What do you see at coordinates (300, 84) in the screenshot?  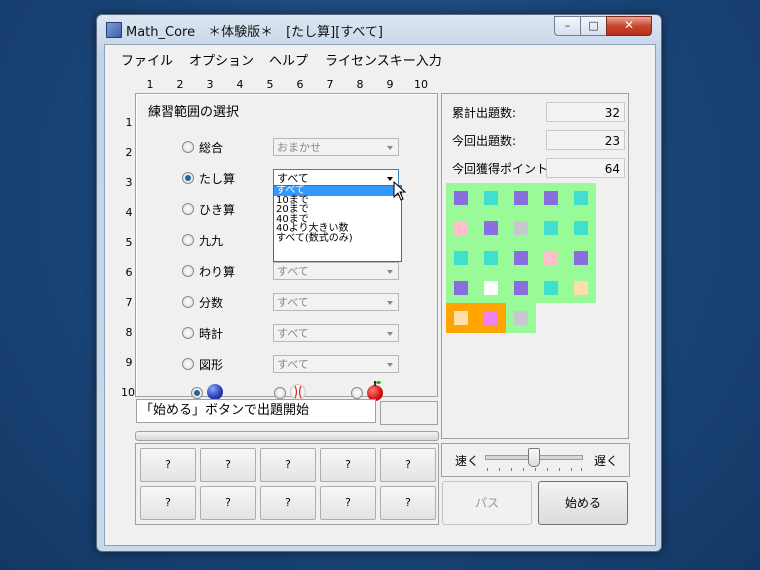 I see `column-number: 6` at bounding box center [300, 84].